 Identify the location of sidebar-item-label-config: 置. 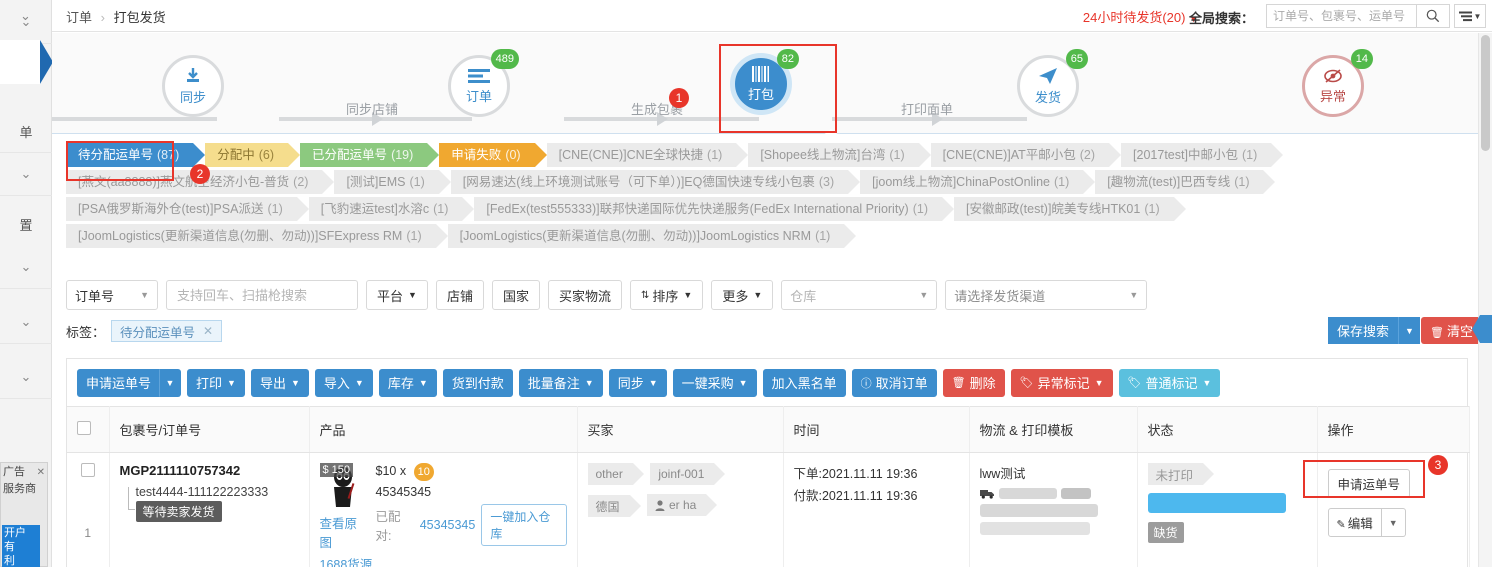
(26, 224).